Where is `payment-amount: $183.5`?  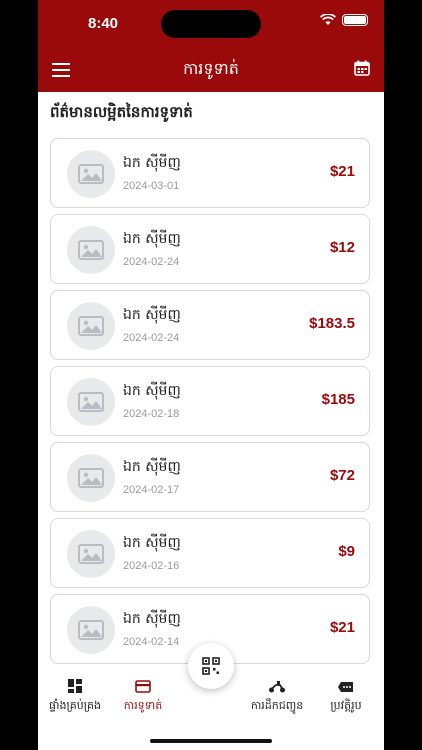 payment-amount: $183.5 is located at coordinates (332, 323).